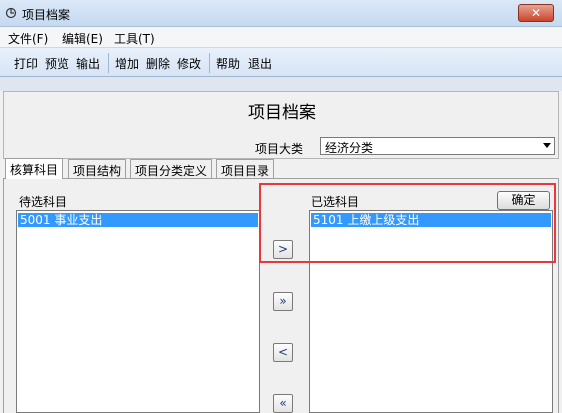  I want to click on toolbar: 打印 预览 输出 增加 删除 修改 帮助 退出, so click(281, 62).